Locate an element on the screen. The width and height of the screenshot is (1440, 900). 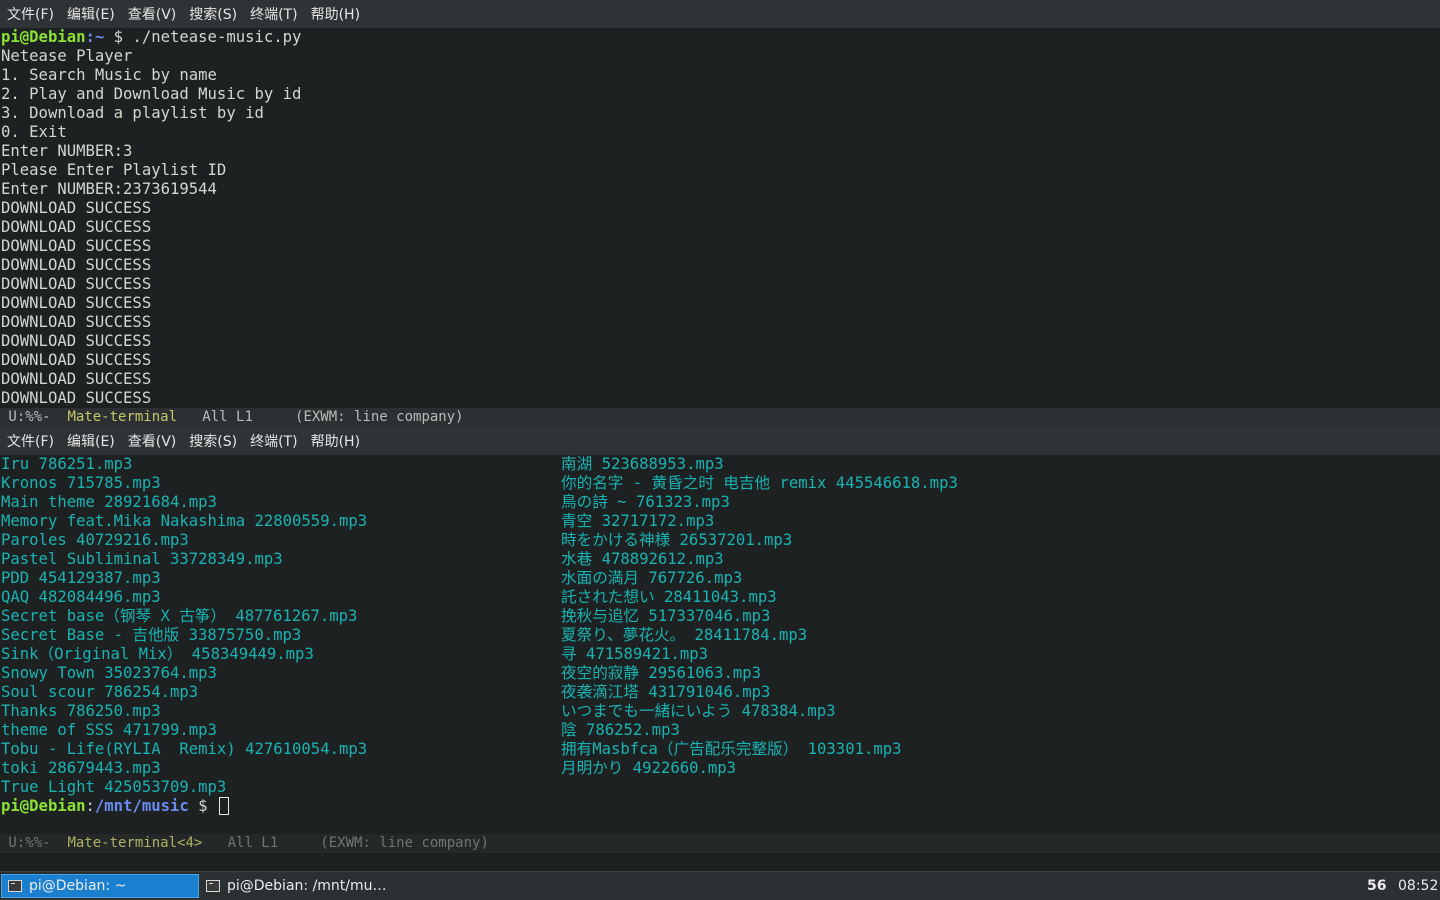
shell-prompt-line: pi@Debian:/mnt/music $ is located at coordinates (114, 806).